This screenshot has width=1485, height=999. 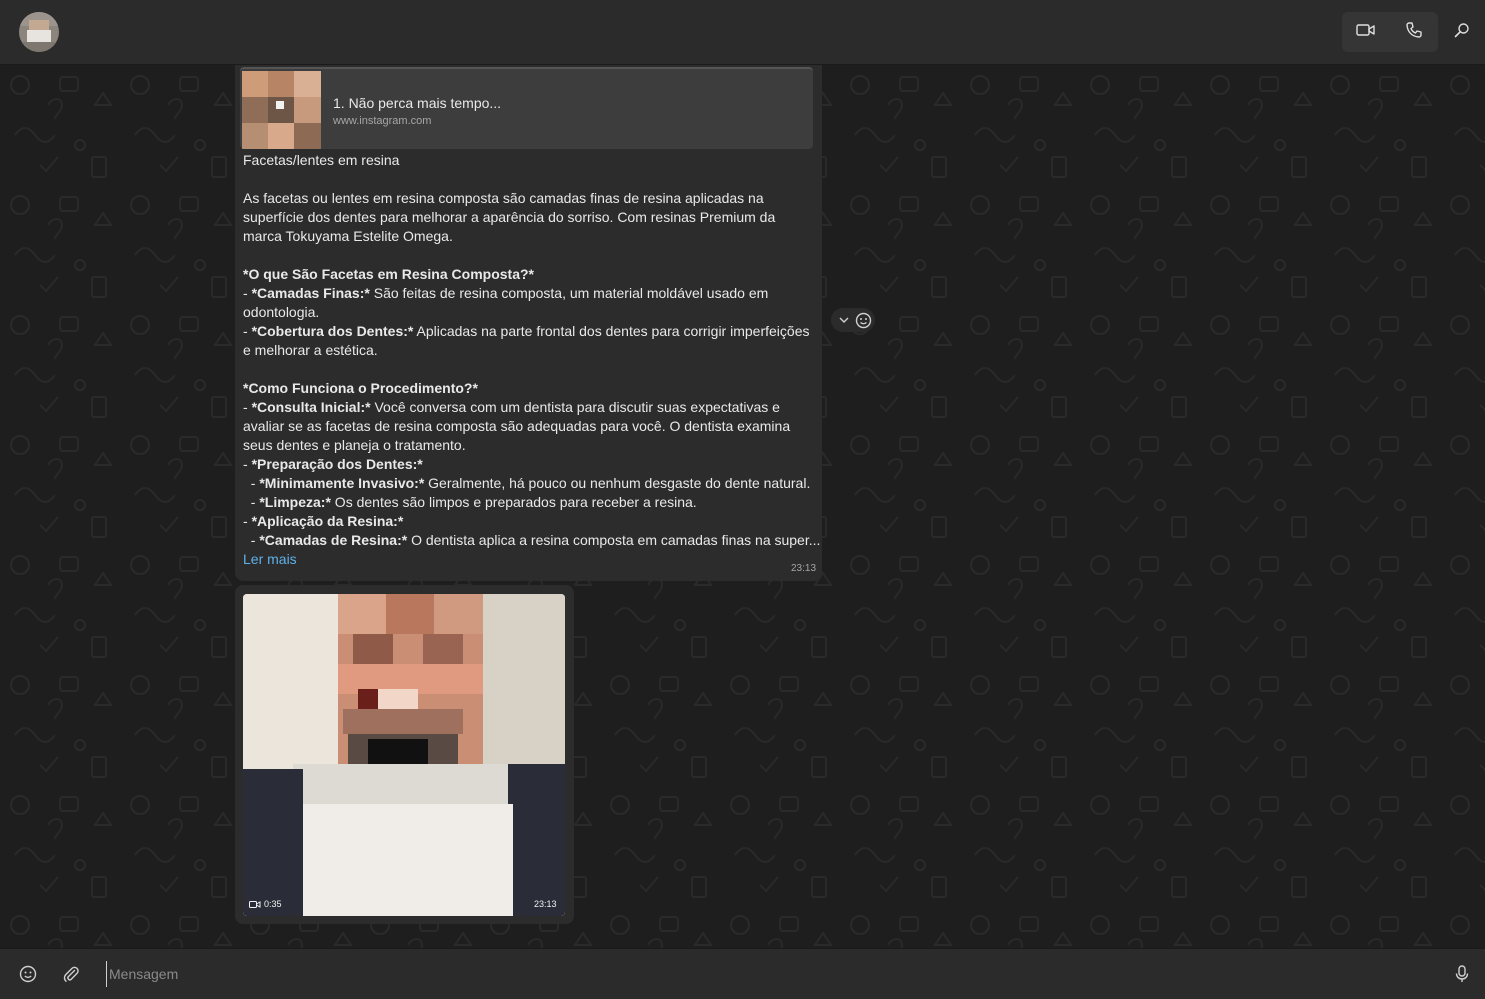 I want to click on message-actions, so click(x=853, y=320).